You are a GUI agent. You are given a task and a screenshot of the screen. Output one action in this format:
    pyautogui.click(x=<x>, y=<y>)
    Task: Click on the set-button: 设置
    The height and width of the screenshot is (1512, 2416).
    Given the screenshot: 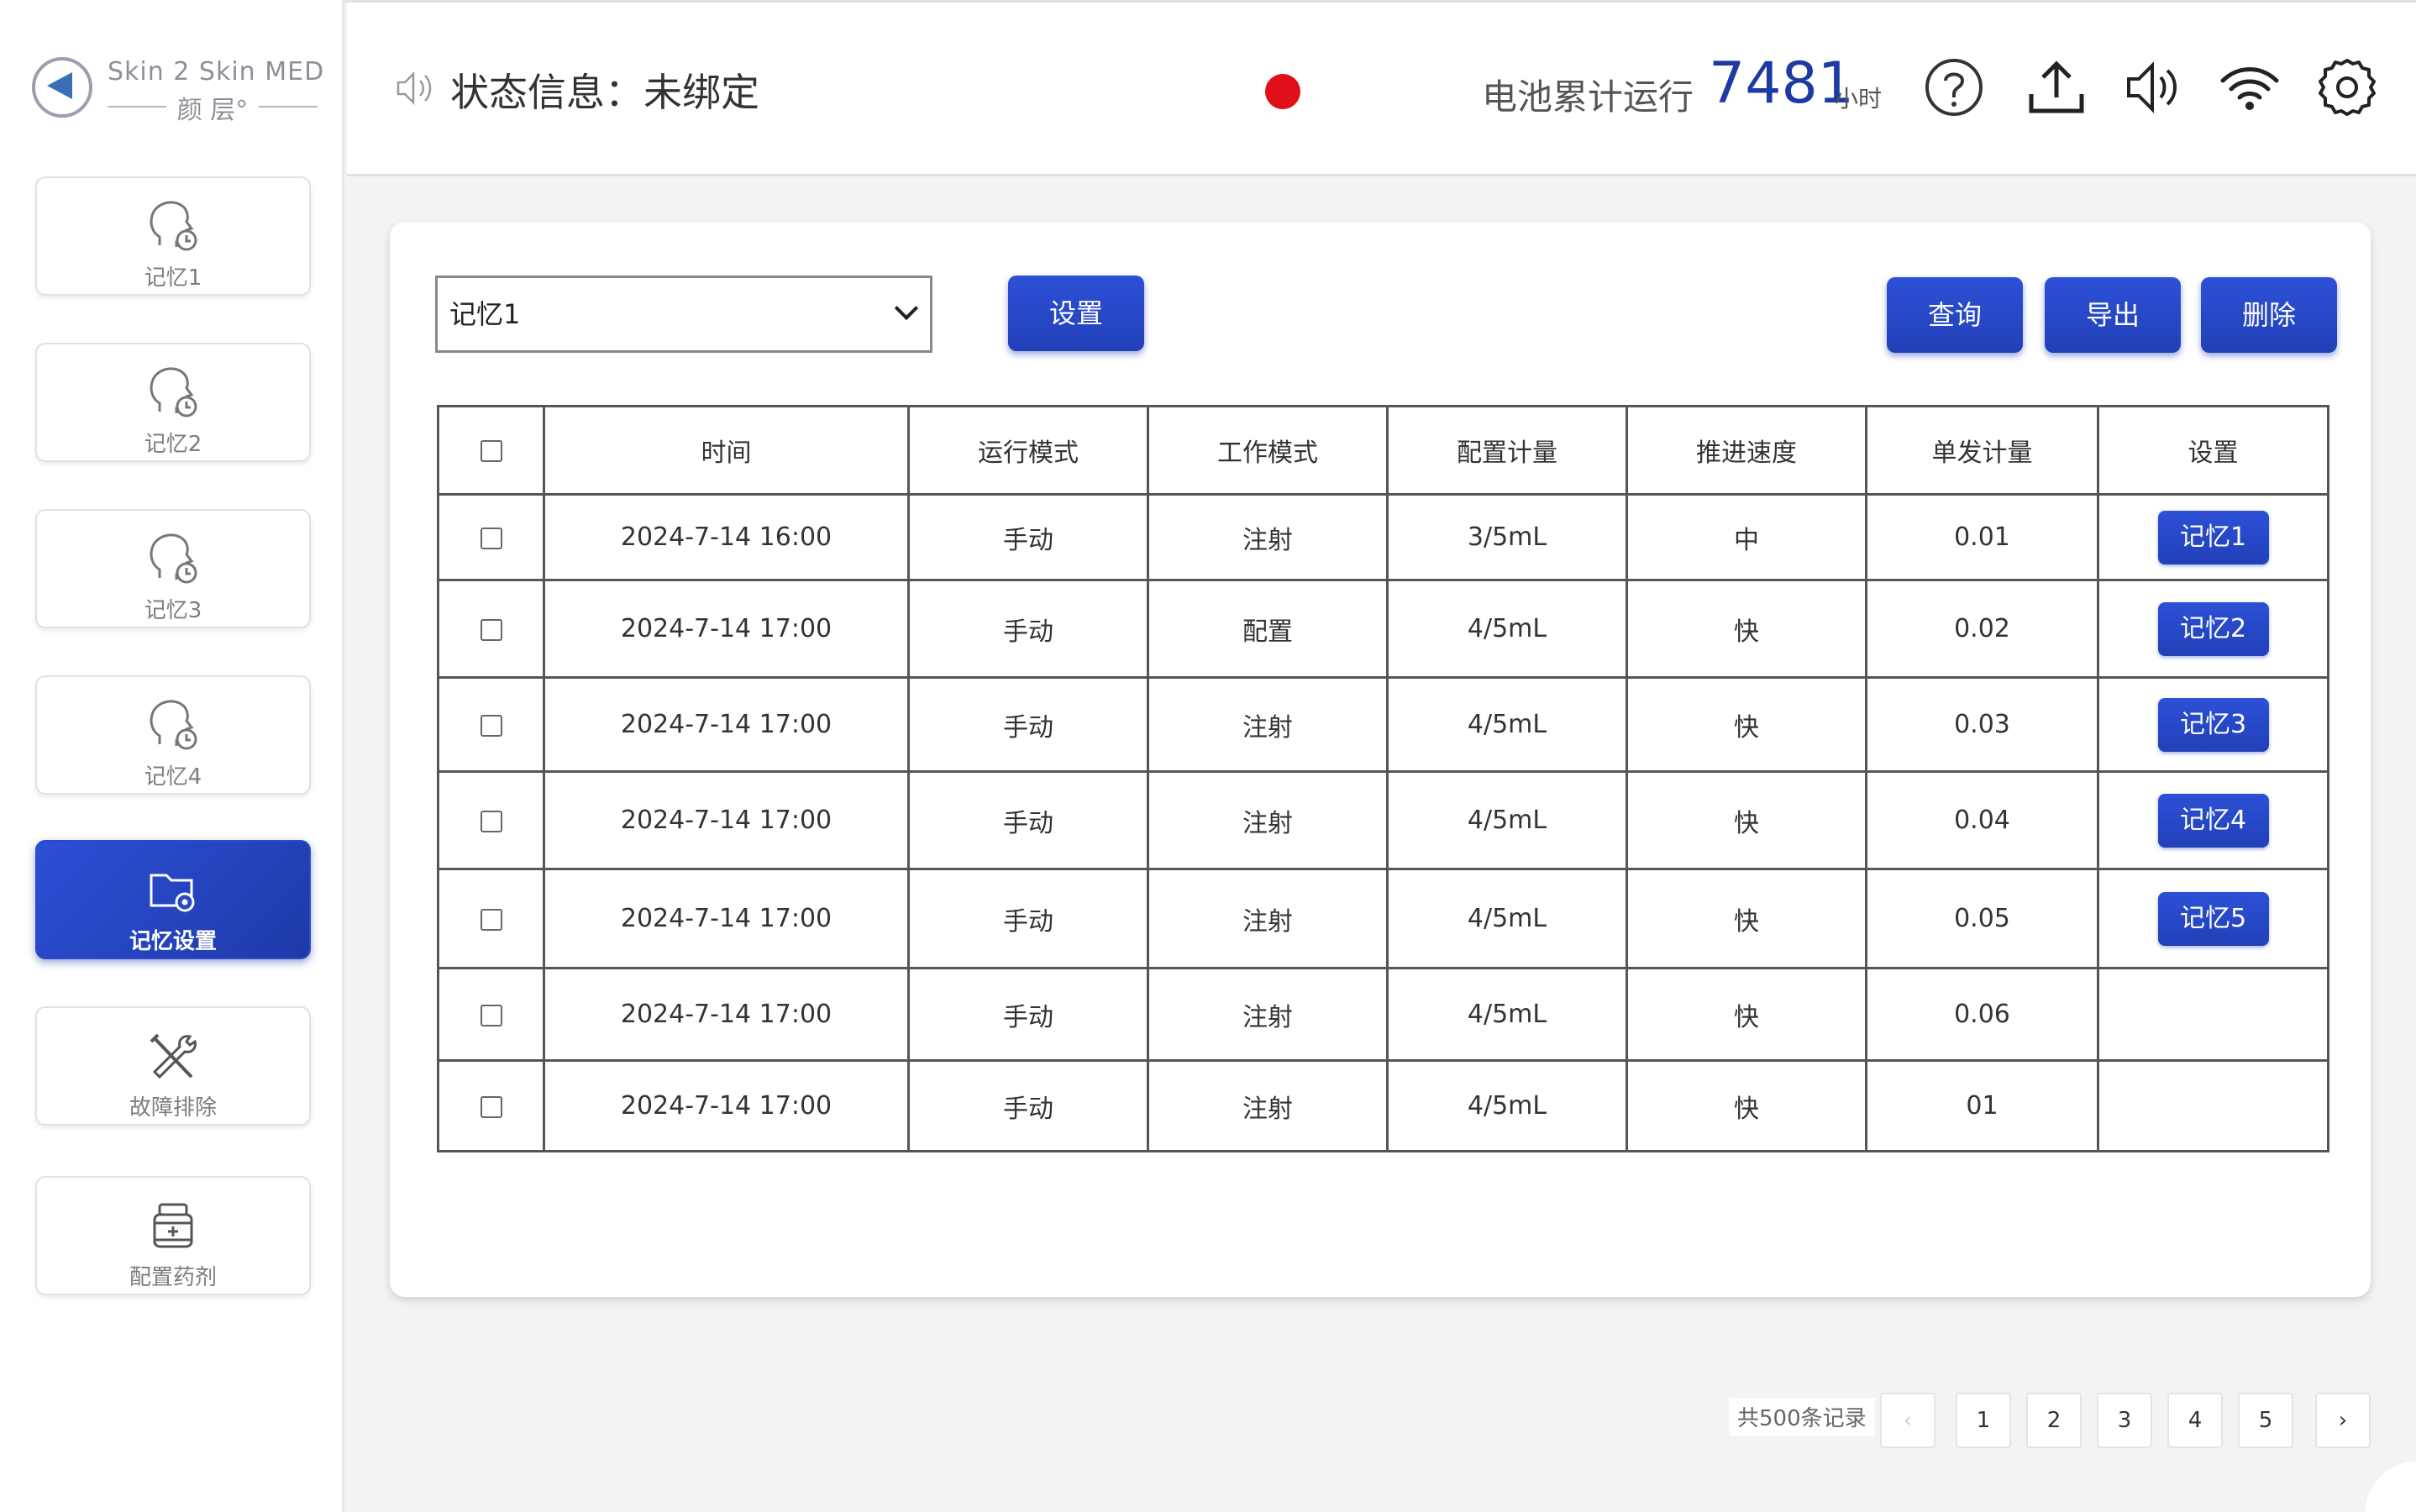 What is the action you would take?
    pyautogui.click(x=1076, y=313)
    